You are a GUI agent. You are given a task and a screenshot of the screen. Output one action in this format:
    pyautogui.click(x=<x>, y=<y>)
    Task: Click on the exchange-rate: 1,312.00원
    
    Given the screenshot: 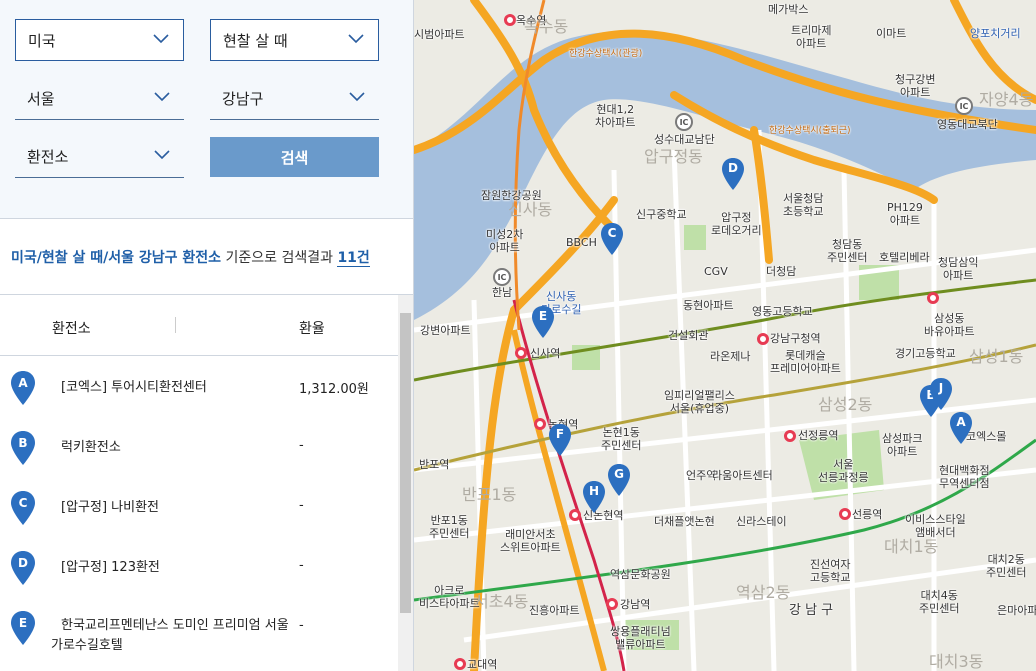 What is the action you would take?
    pyautogui.click(x=334, y=389)
    